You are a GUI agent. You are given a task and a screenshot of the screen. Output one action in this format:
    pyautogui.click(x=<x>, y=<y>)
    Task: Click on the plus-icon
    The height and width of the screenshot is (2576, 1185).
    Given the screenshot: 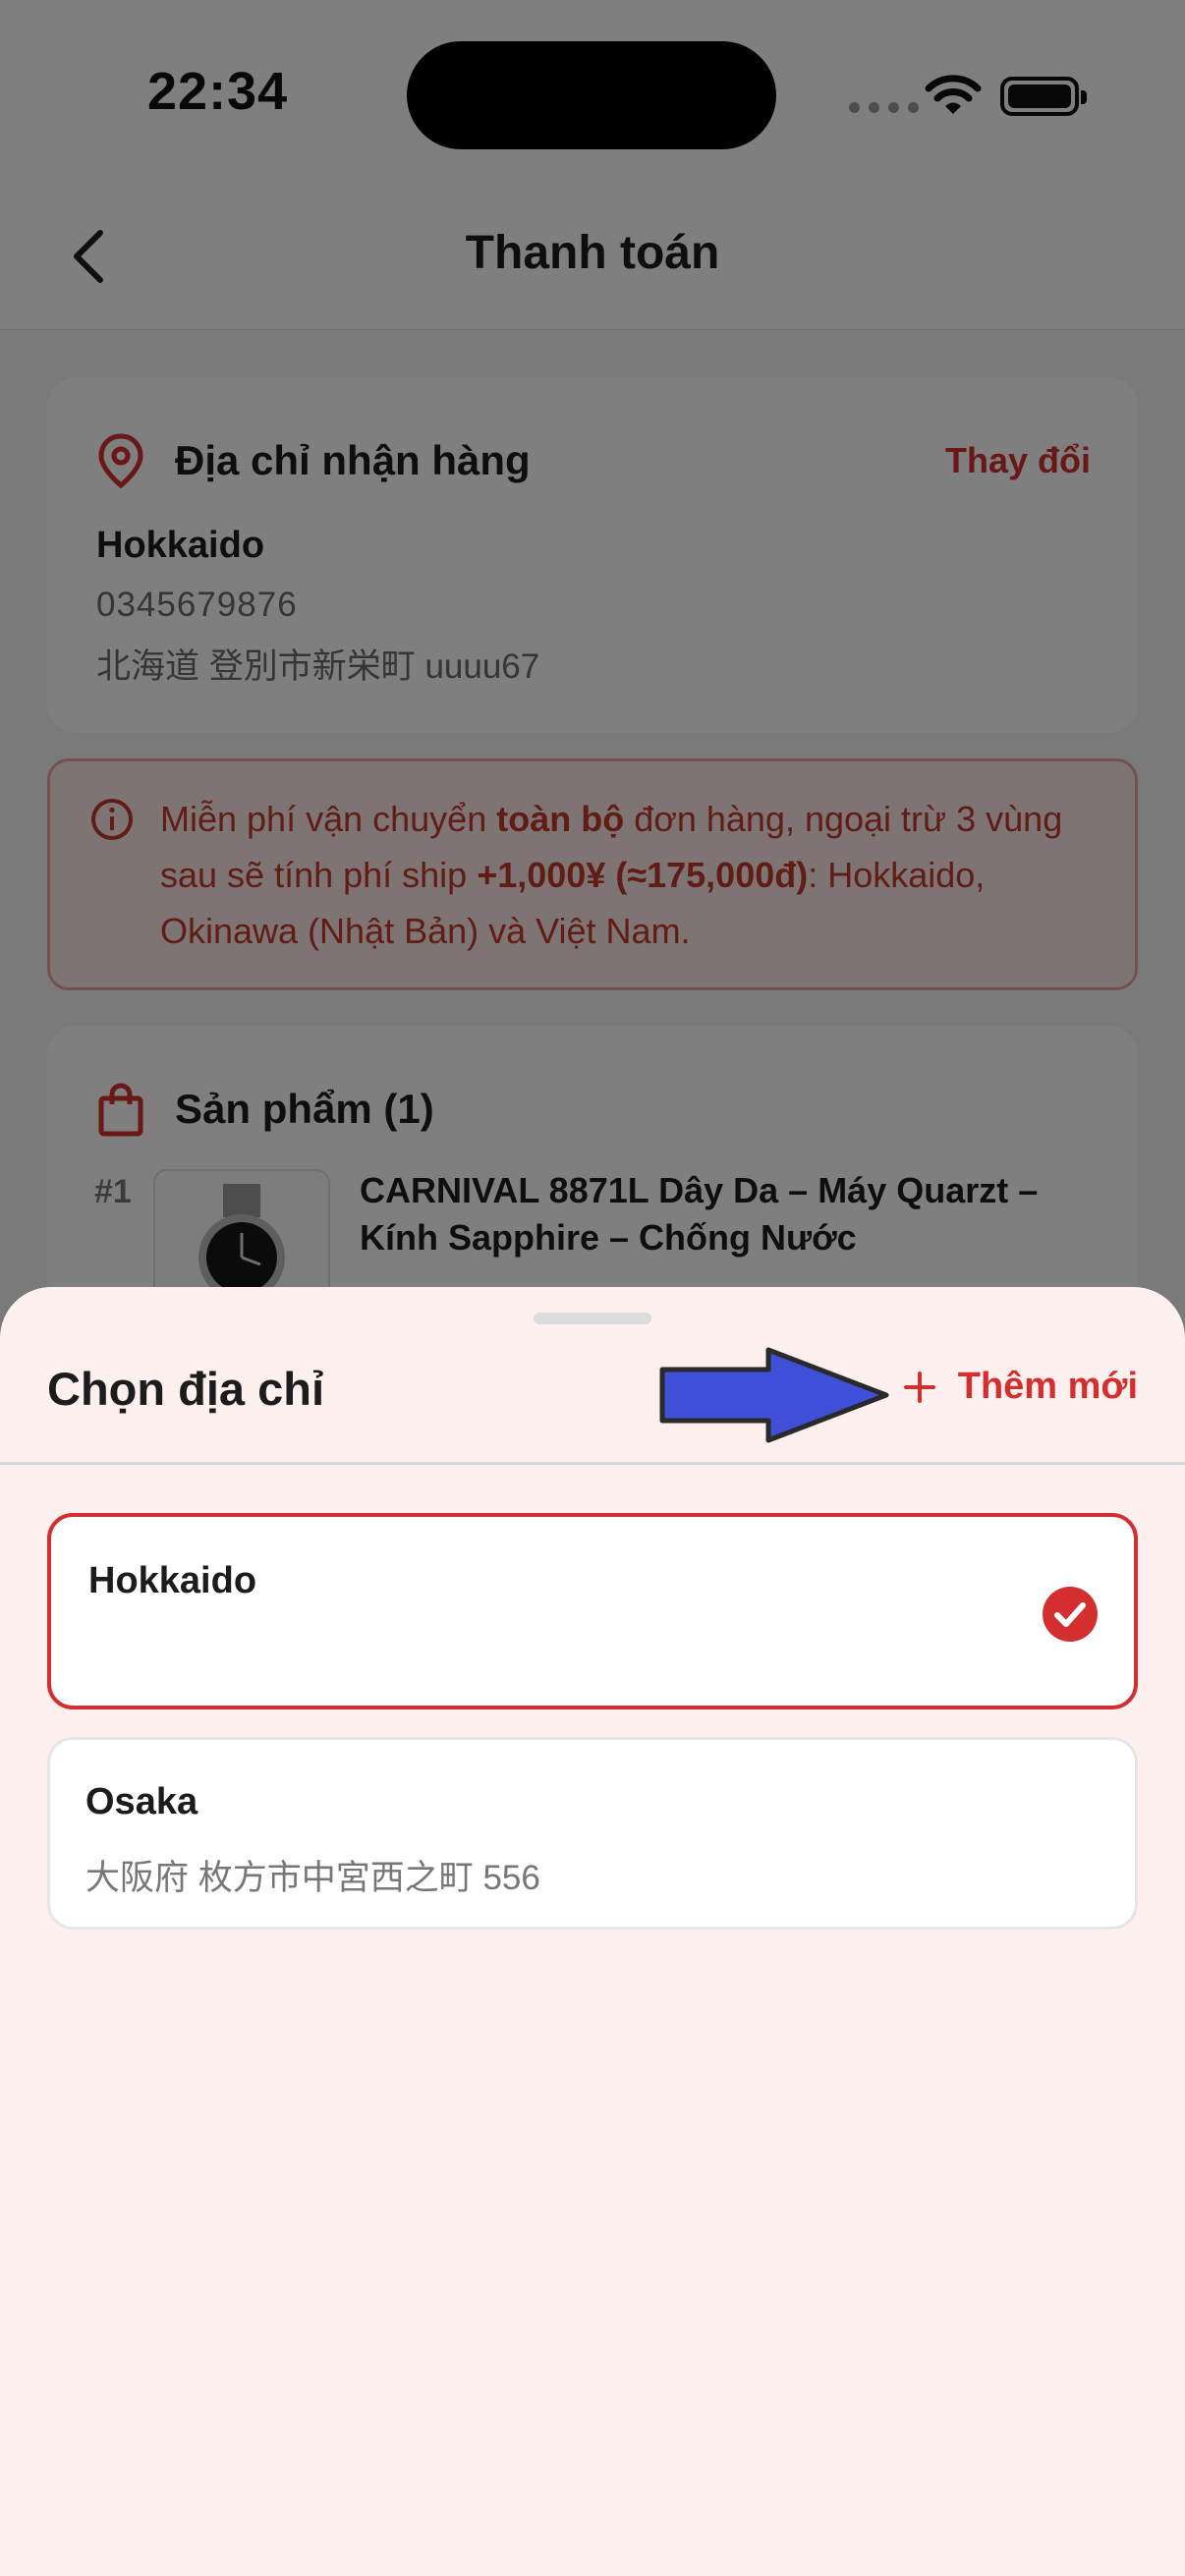 What is the action you would take?
    pyautogui.click(x=919, y=1387)
    